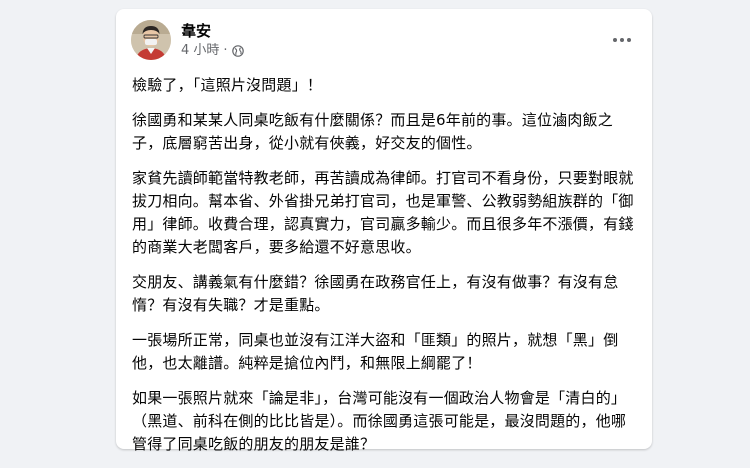 The height and width of the screenshot is (468, 750). I want to click on post-meta: 4 小時 ·, so click(212, 51).